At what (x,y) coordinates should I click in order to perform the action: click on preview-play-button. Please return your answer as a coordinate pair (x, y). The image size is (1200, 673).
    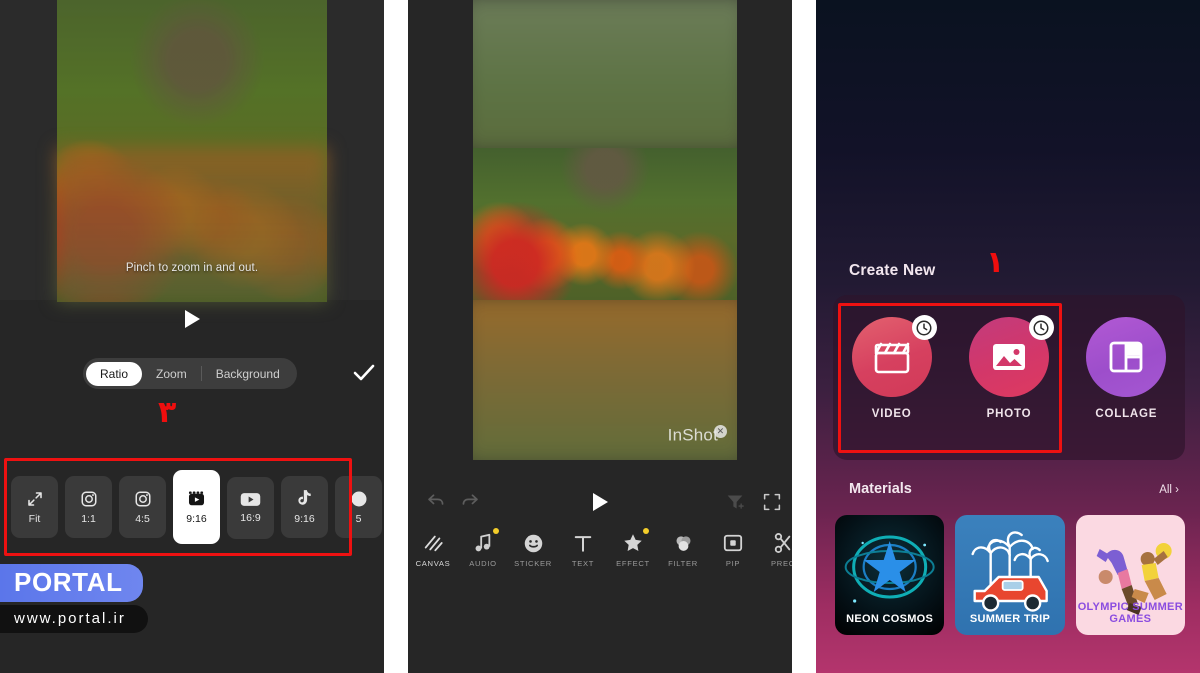
    Looking at the image, I should click on (192, 321).